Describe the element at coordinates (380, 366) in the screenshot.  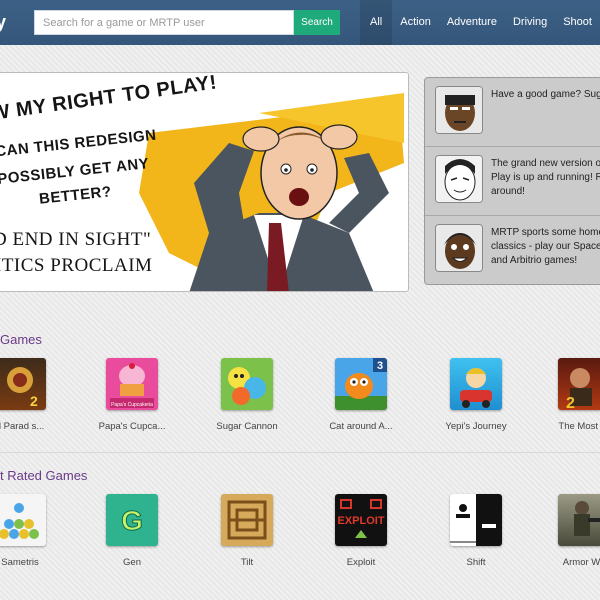
I see `thumb-number: 3` at that location.